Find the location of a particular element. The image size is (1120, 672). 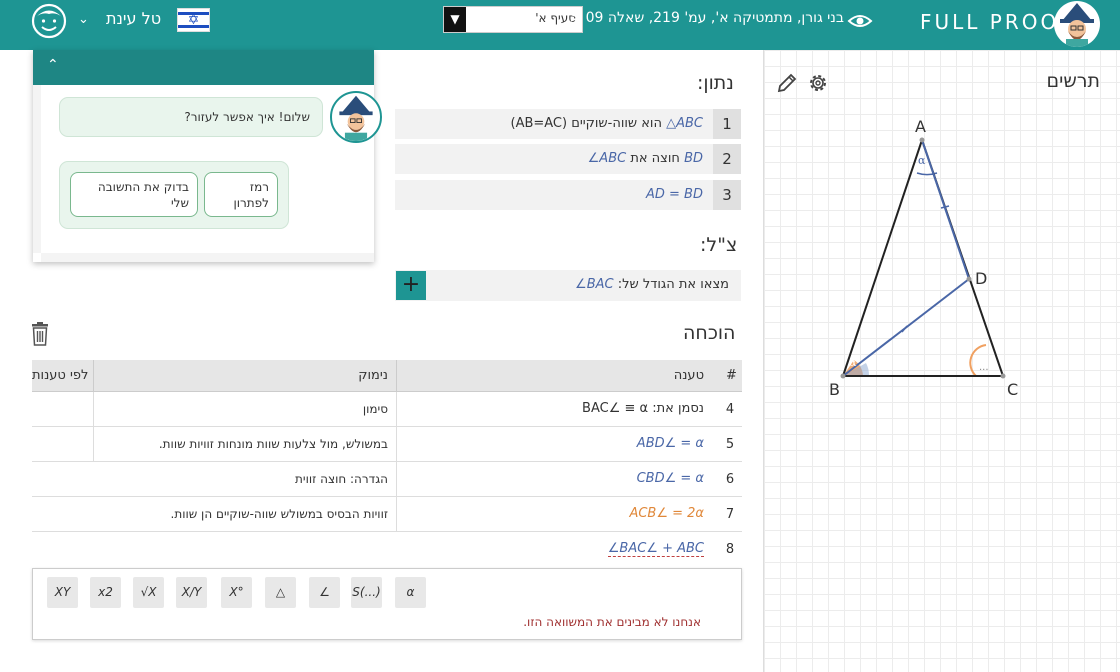

given-row-num: 3 is located at coordinates (727, 195).